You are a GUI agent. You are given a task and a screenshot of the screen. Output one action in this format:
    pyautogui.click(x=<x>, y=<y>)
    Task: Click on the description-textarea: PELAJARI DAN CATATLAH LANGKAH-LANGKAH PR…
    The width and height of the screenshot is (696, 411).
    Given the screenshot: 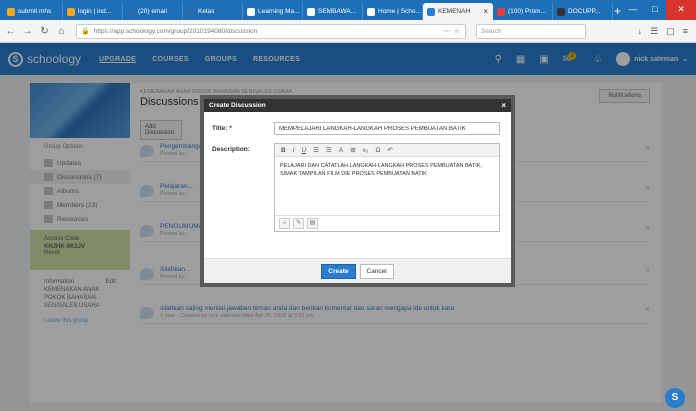 What is the action you would take?
    pyautogui.click(x=387, y=186)
    